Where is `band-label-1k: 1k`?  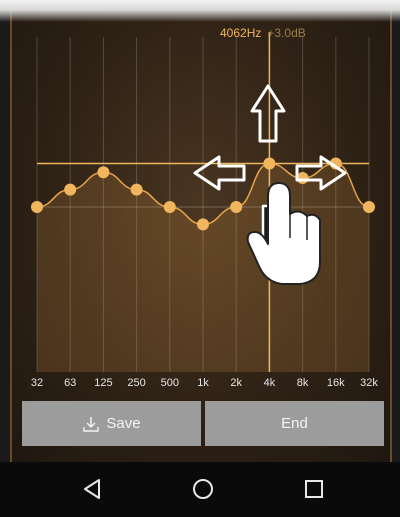 band-label-1k: 1k is located at coordinates (203, 383).